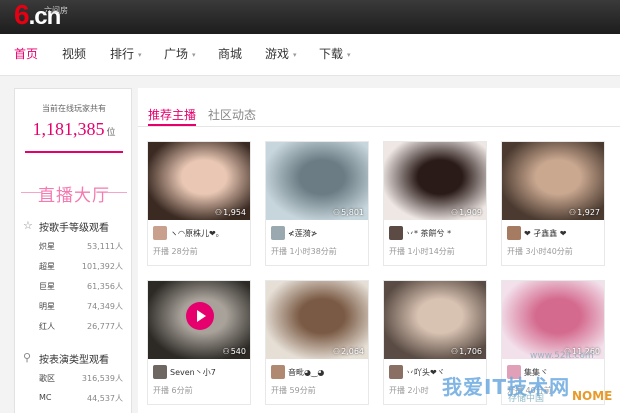  I want to click on streamer-name: 丷* 茶餠兮 *, so click(446, 233).